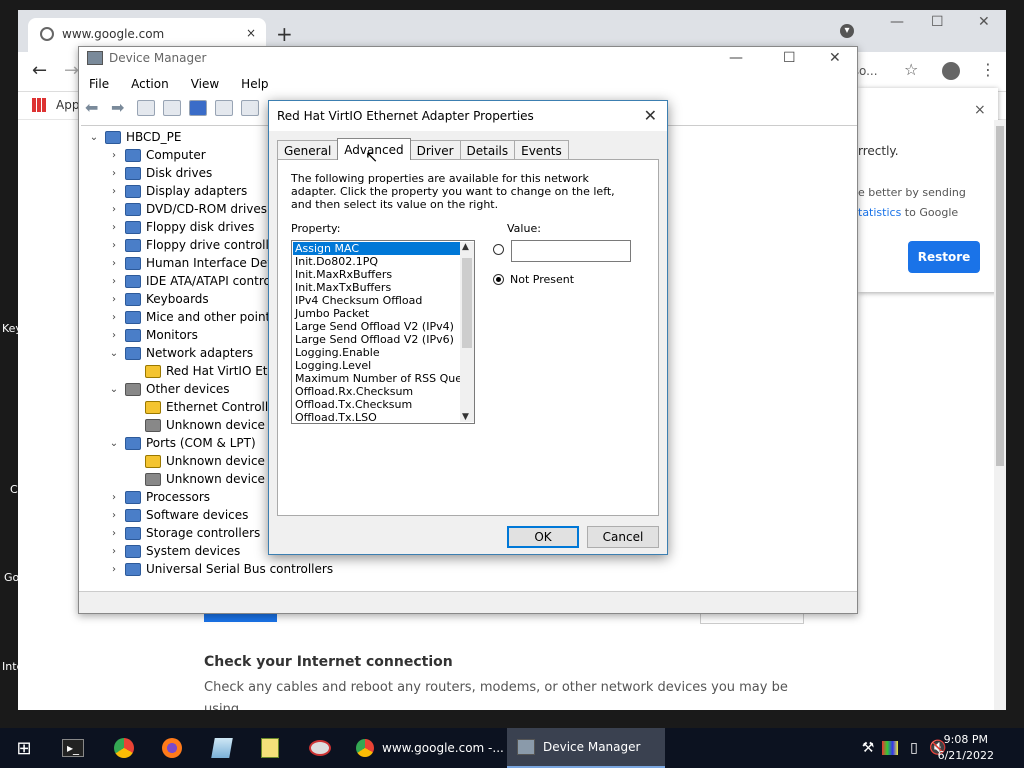 This screenshot has width=1024, height=768. I want to click on restore-button: Restore, so click(944, 257).